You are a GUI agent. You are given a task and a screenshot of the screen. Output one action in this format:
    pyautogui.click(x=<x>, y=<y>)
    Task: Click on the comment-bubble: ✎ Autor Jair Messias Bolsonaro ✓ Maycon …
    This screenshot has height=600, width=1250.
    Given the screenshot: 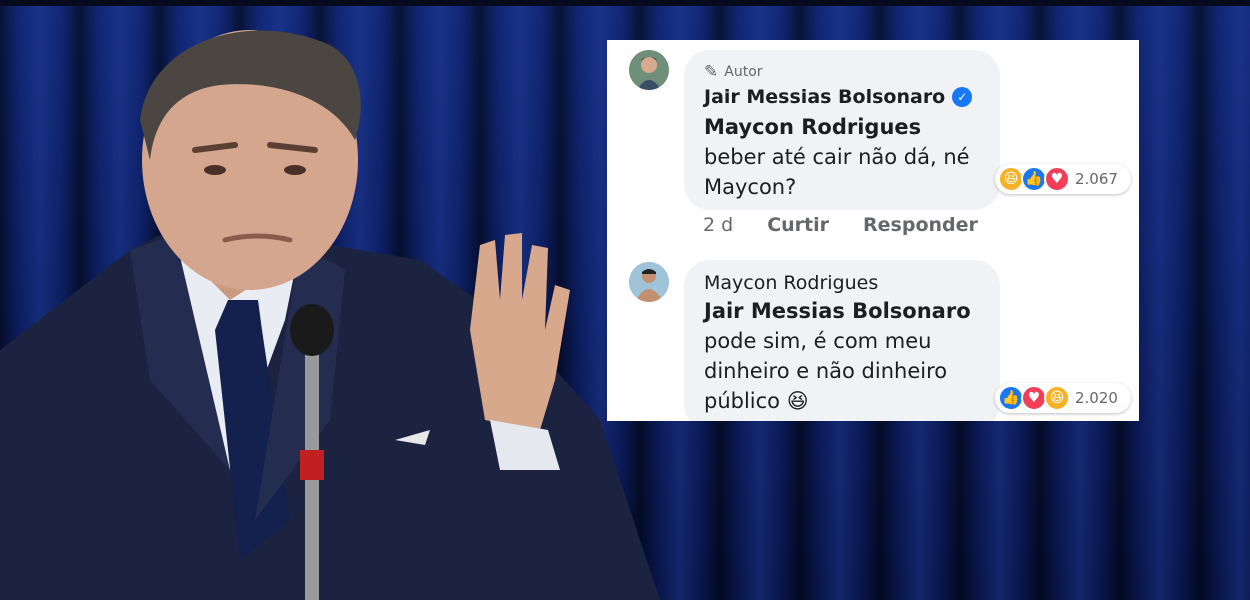 What is the action you would take?
    pyautogui.click(x=842, y=130)
    